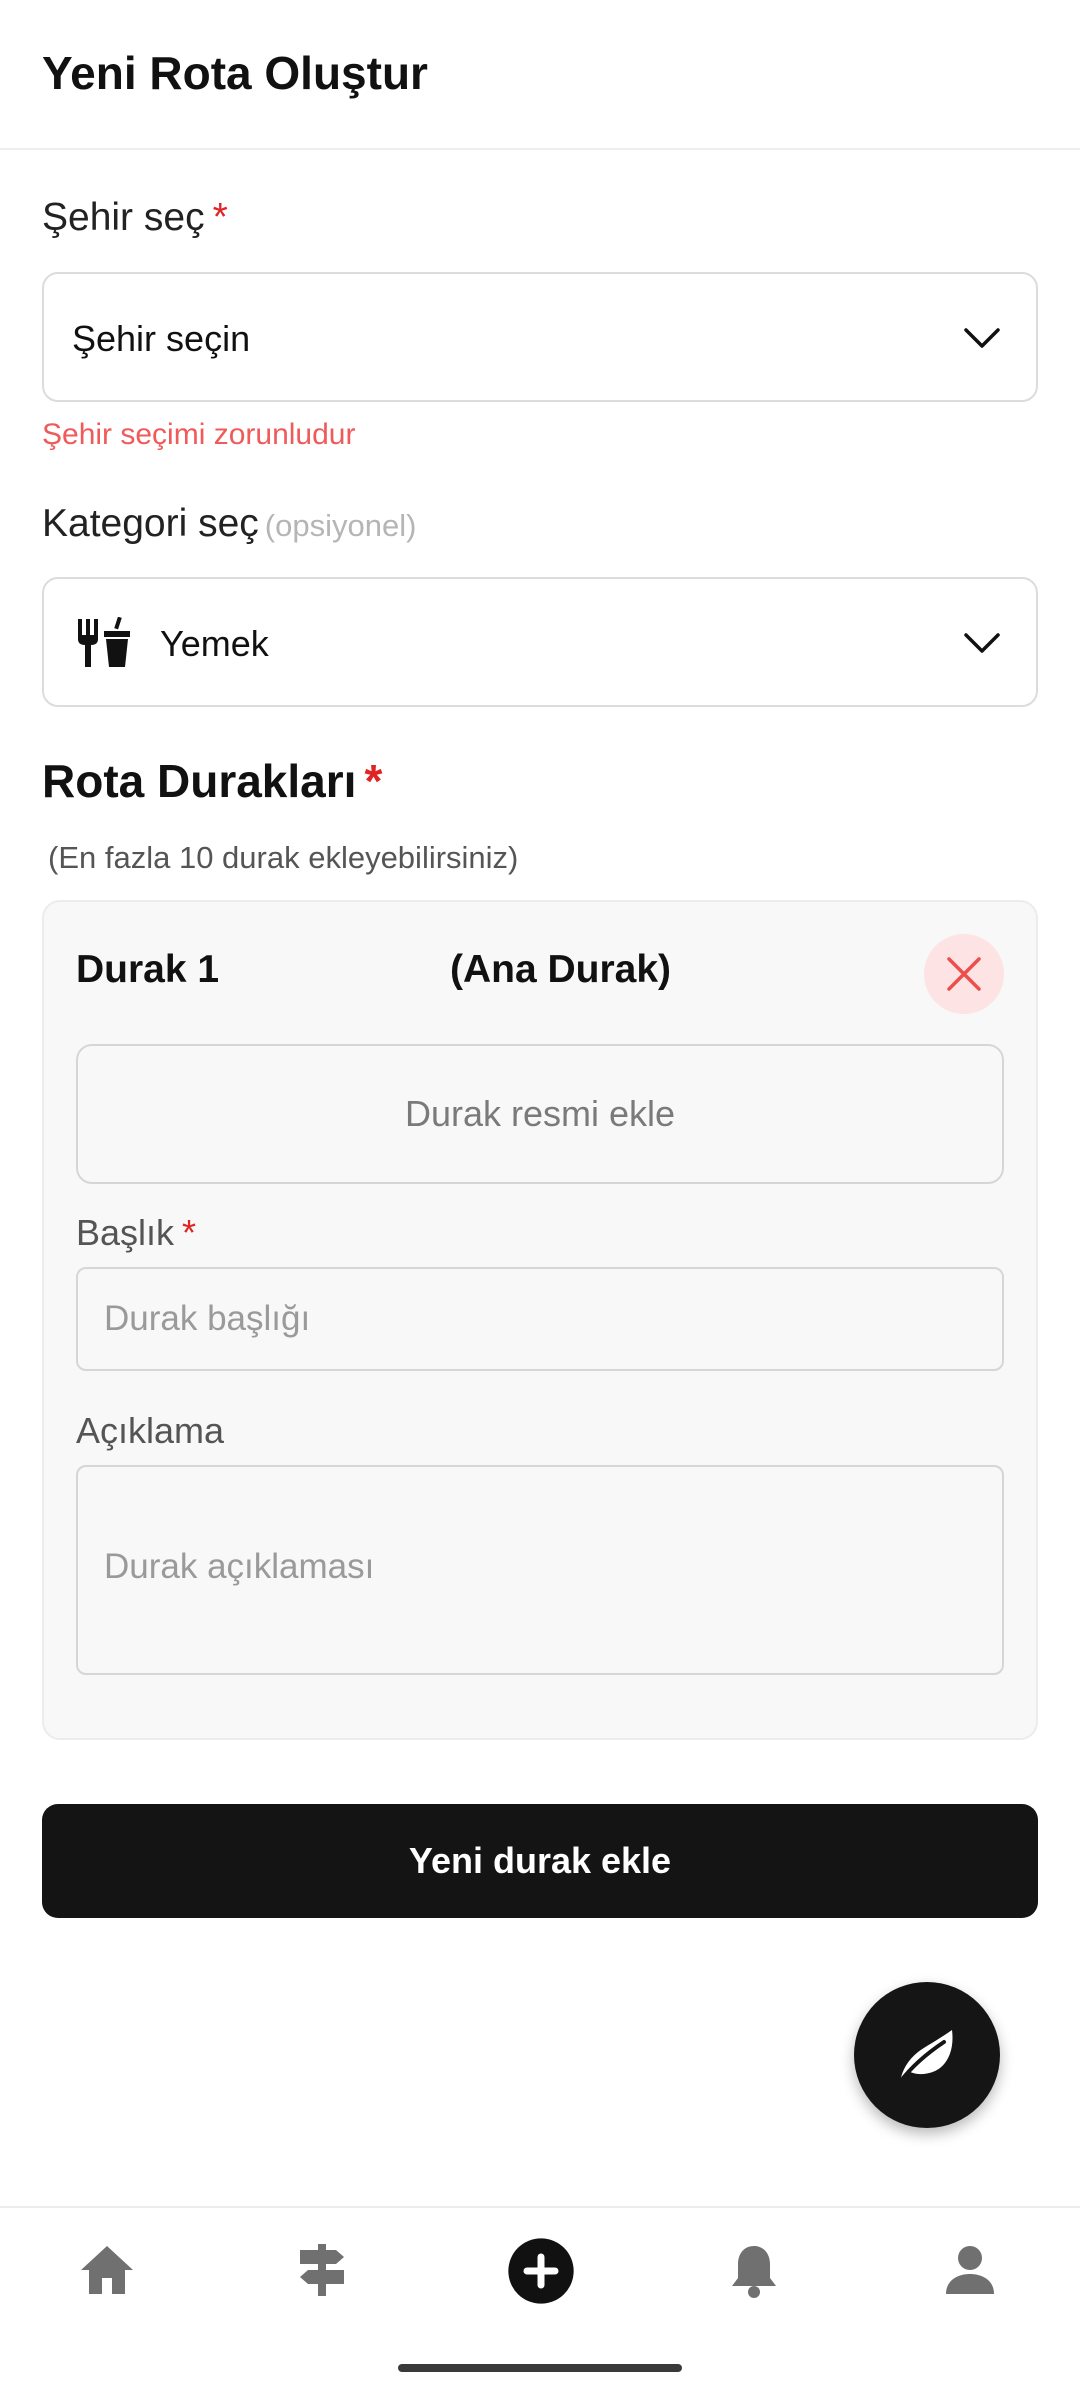  I want to click on leaf-fab-button, so click(927, 2055).